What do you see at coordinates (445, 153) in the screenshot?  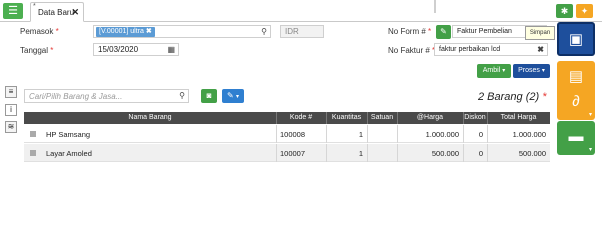 I see `cell-harga: 500.000` at bounding box center [445, 153].